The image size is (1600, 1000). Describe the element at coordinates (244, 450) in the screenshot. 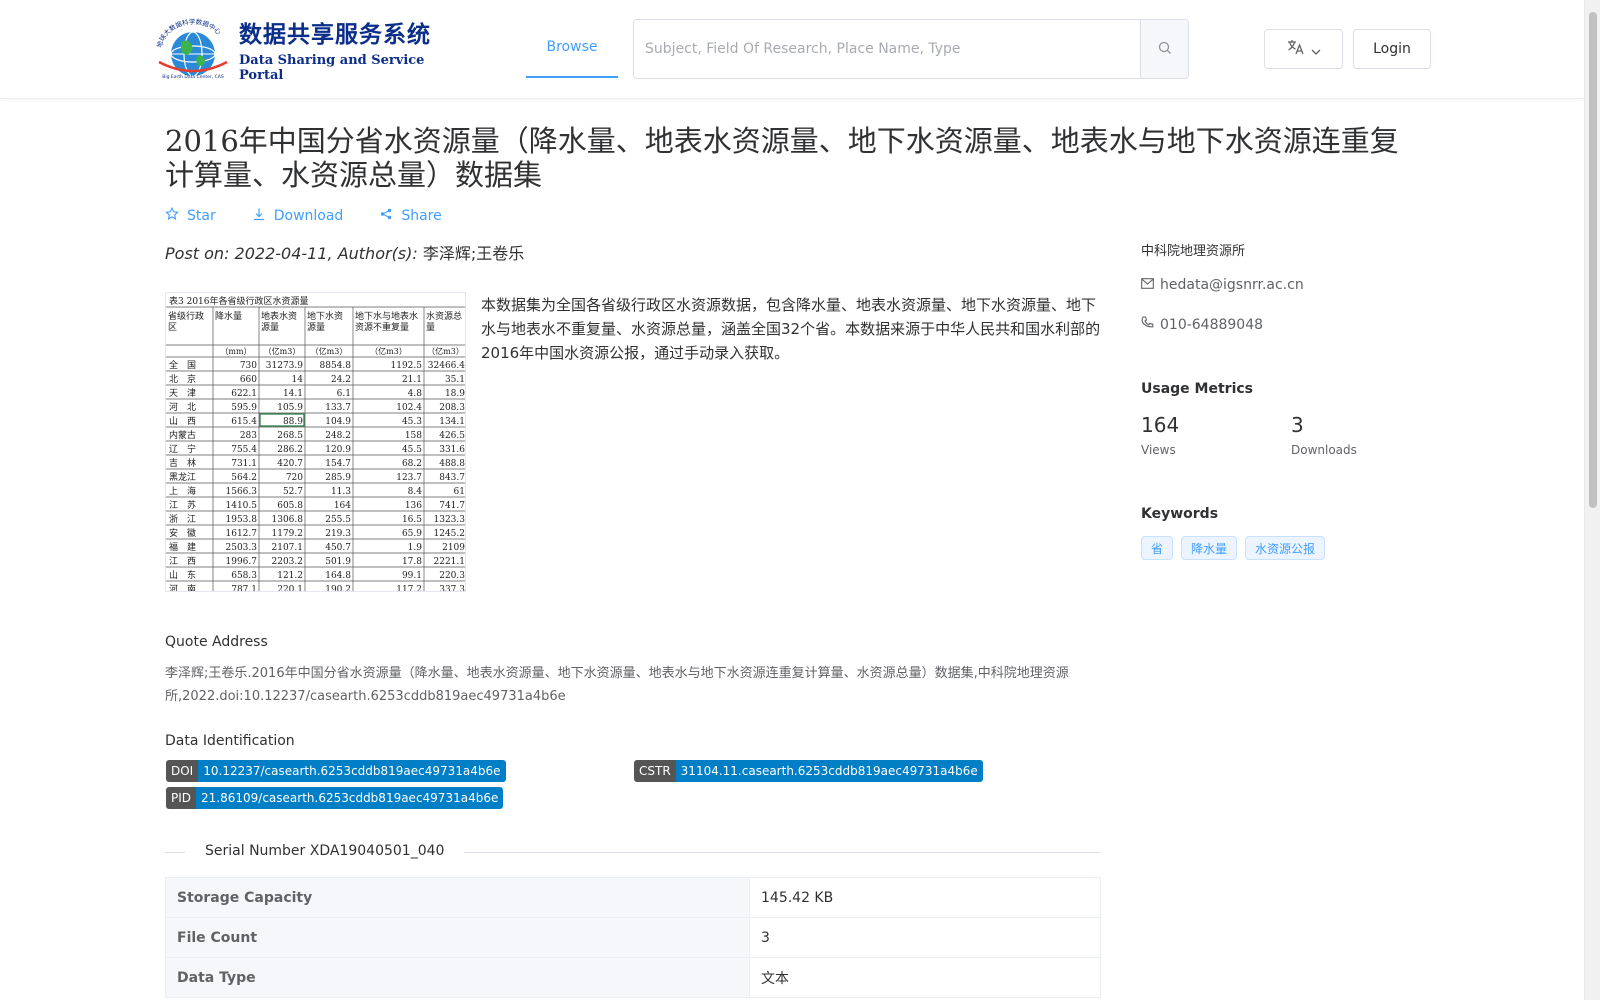

I see `thumbnail-cell: 755.4` at that location.